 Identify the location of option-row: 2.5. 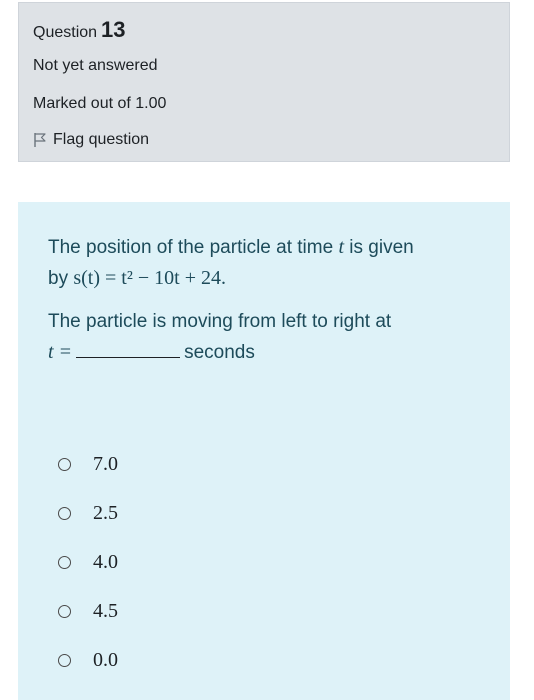
(88, 513).